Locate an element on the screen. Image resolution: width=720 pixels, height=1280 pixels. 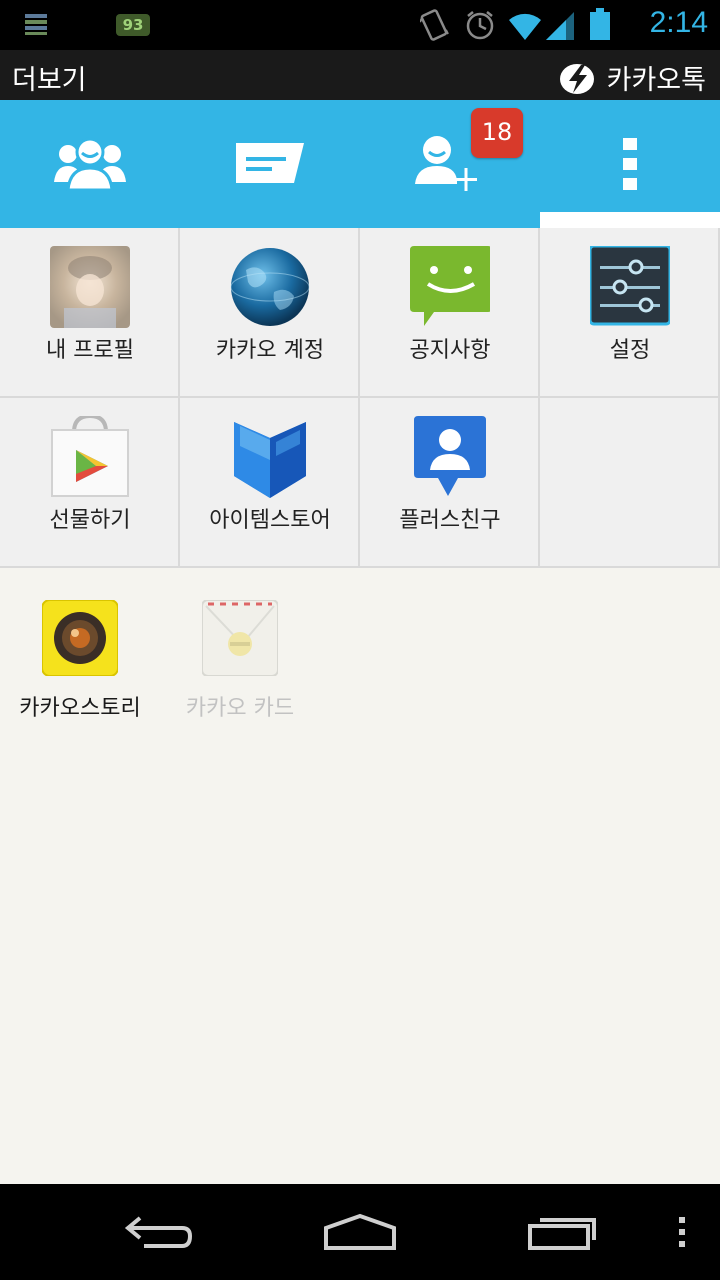
menu-my-profile: 내 프로필 is located at coordinates (90, 313).